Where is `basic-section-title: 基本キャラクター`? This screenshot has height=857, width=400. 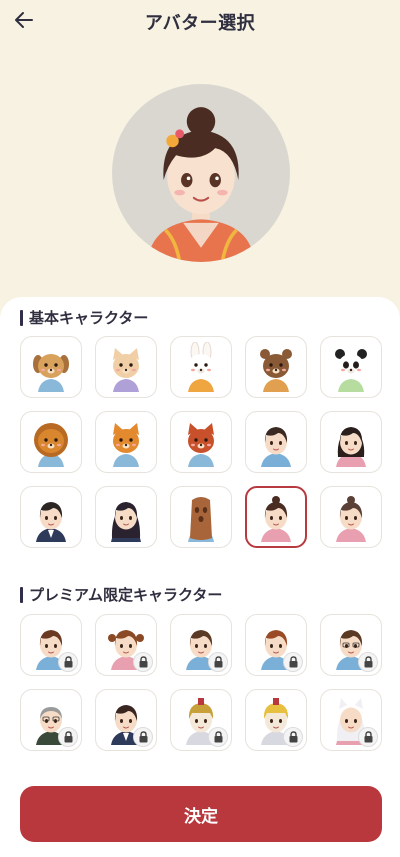
basic-section-title: 基本キャラクター is located at coordinates (89, 318).